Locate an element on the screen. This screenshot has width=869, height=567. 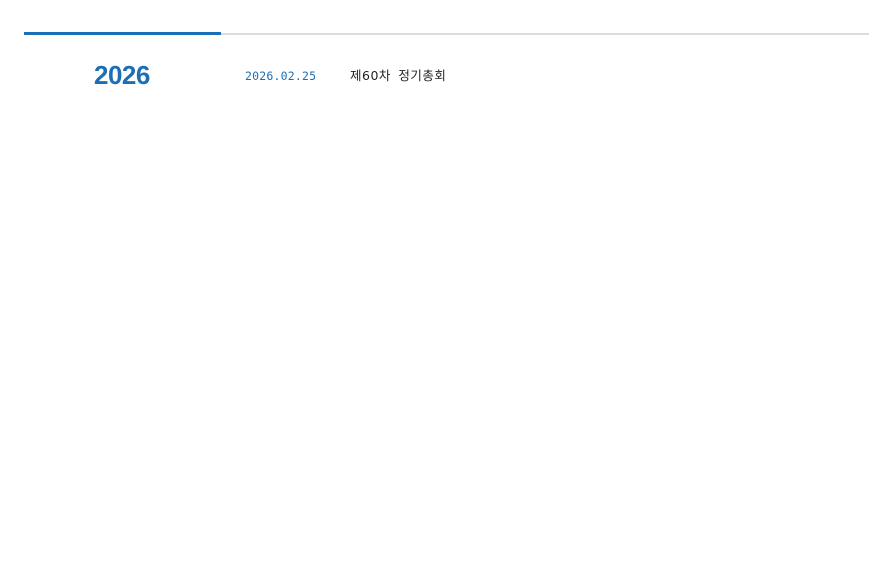
event-list: 2026.02.25 제60차 정기총회 is located at coordinates (345, 75).